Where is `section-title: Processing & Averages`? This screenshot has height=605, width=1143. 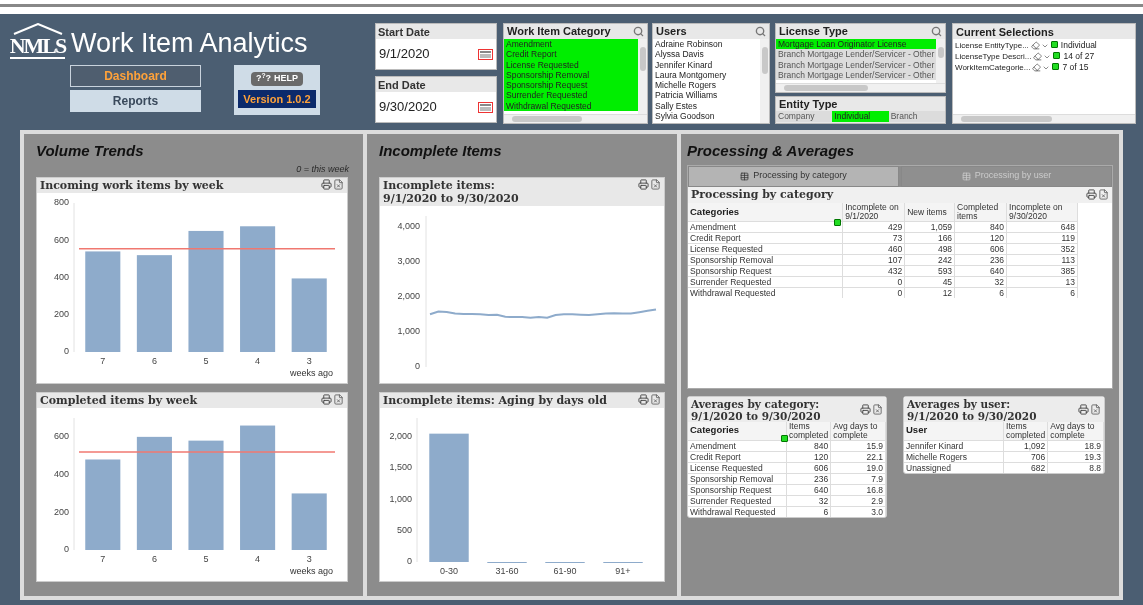
section-title: Processing & Averages is located at coordinates (771, 151).